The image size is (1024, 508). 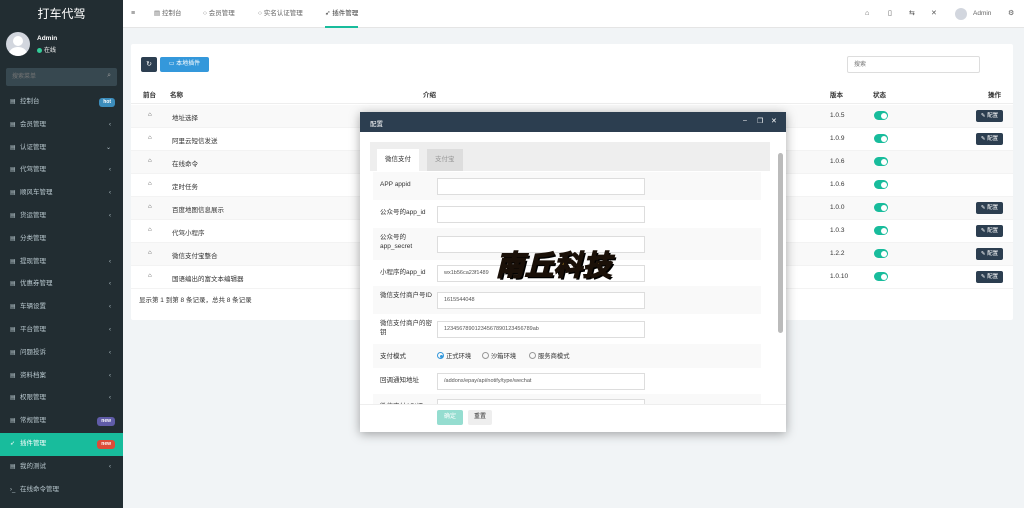 What do you see at coordinates (61, 14) in the screenshot?
I see `app-logo: 打车代驾` at bounding box center [61, 14].